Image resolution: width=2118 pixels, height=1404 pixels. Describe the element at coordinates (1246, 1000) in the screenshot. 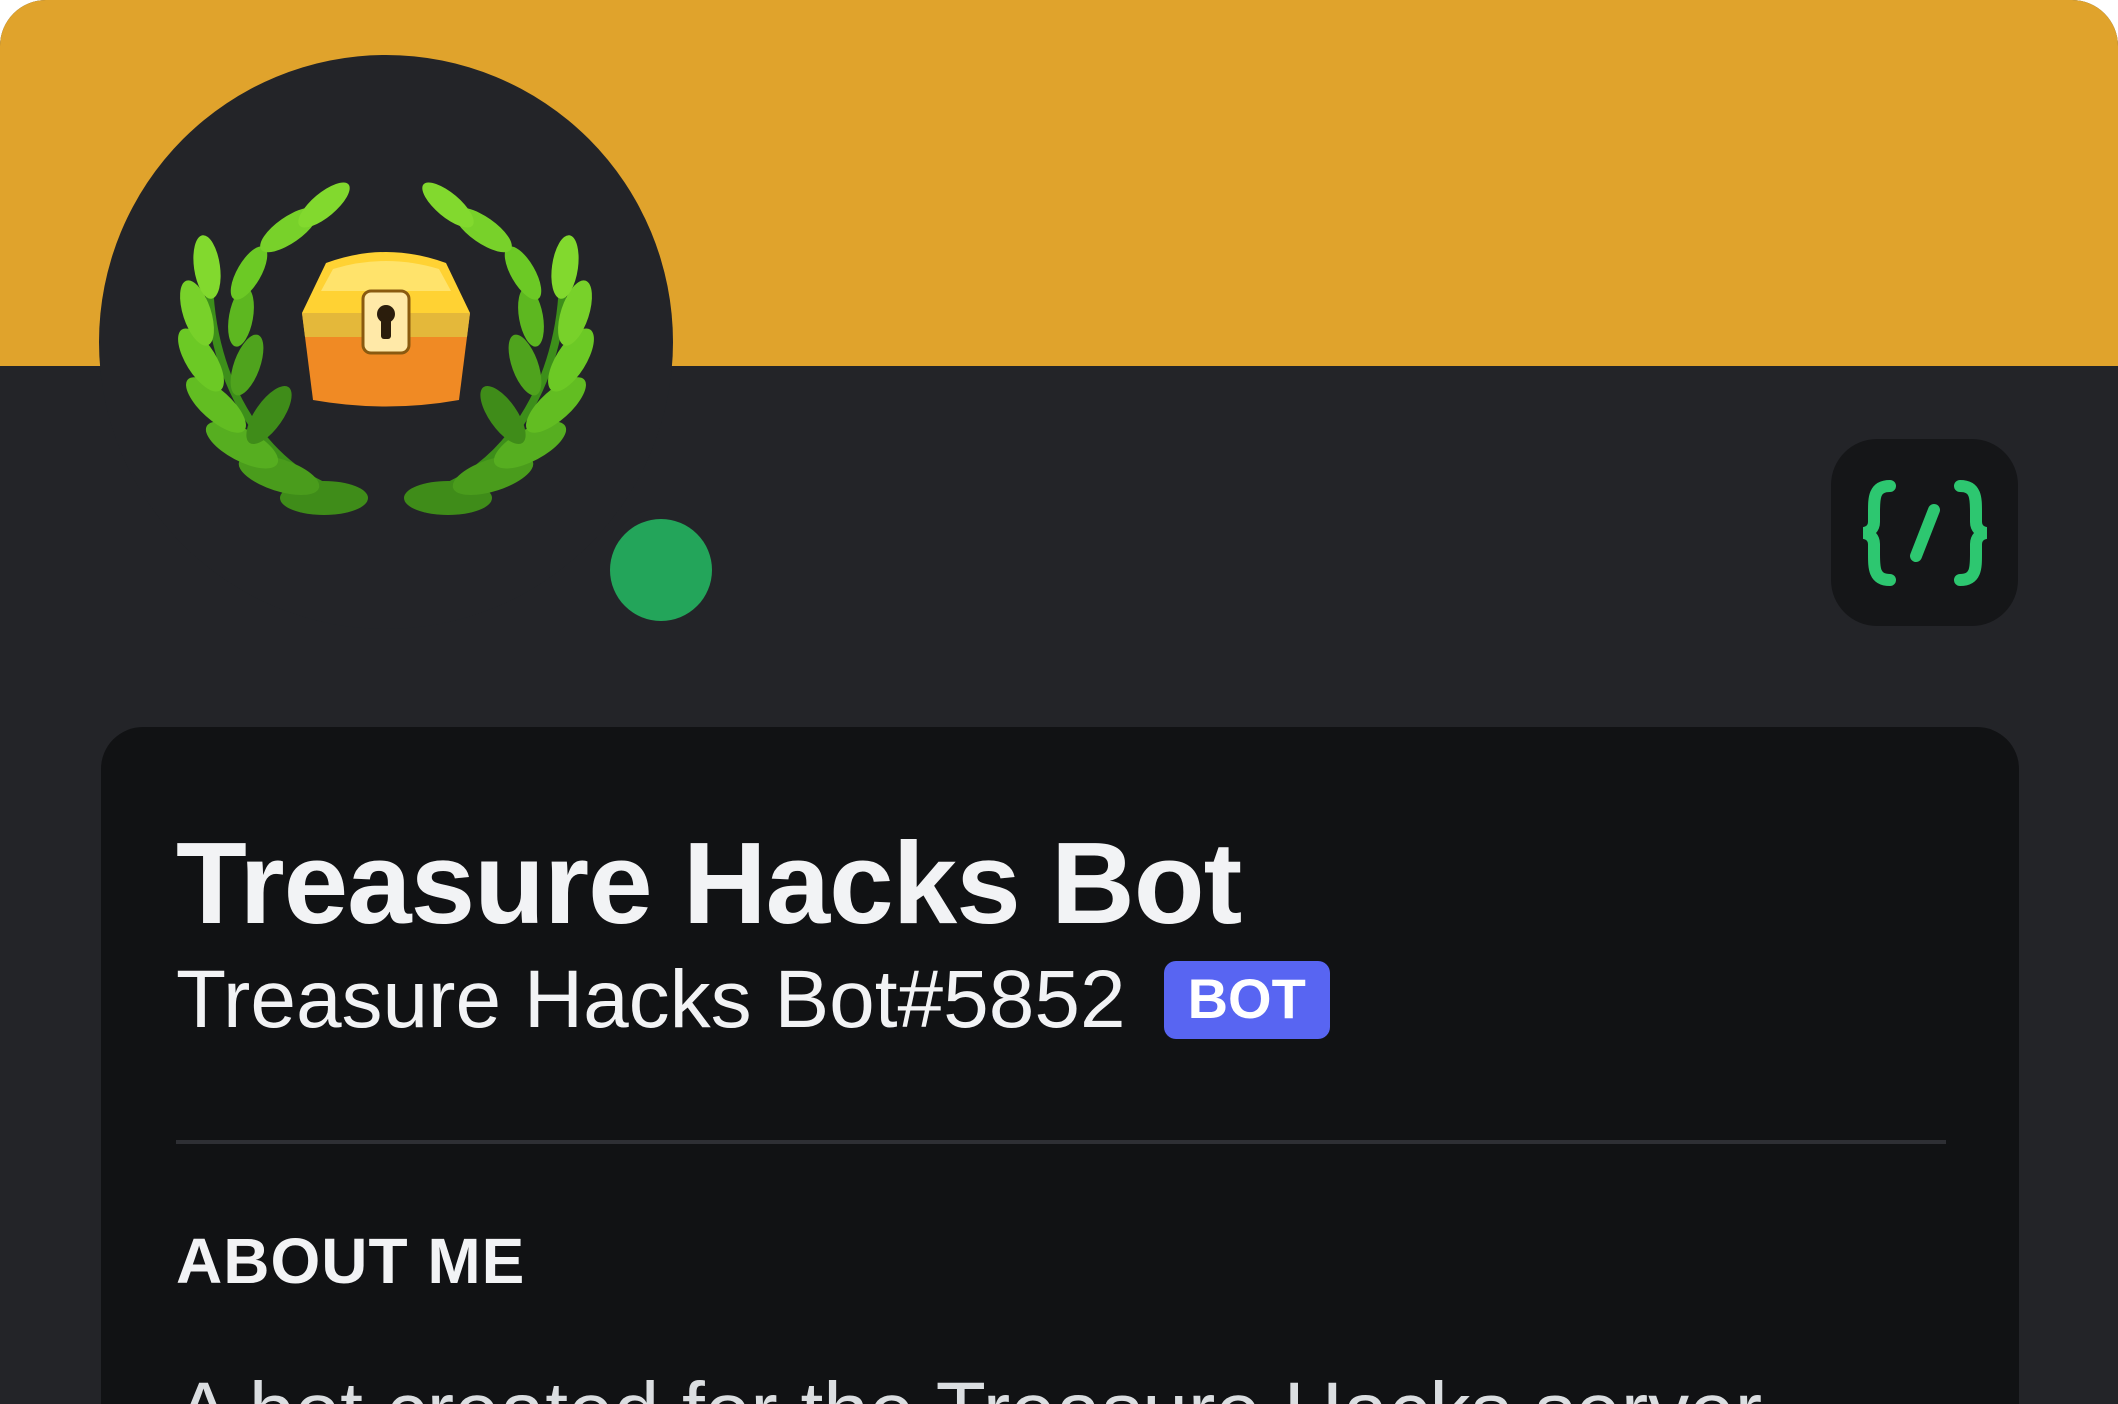

I see `bot-tag: BOT` at that location.